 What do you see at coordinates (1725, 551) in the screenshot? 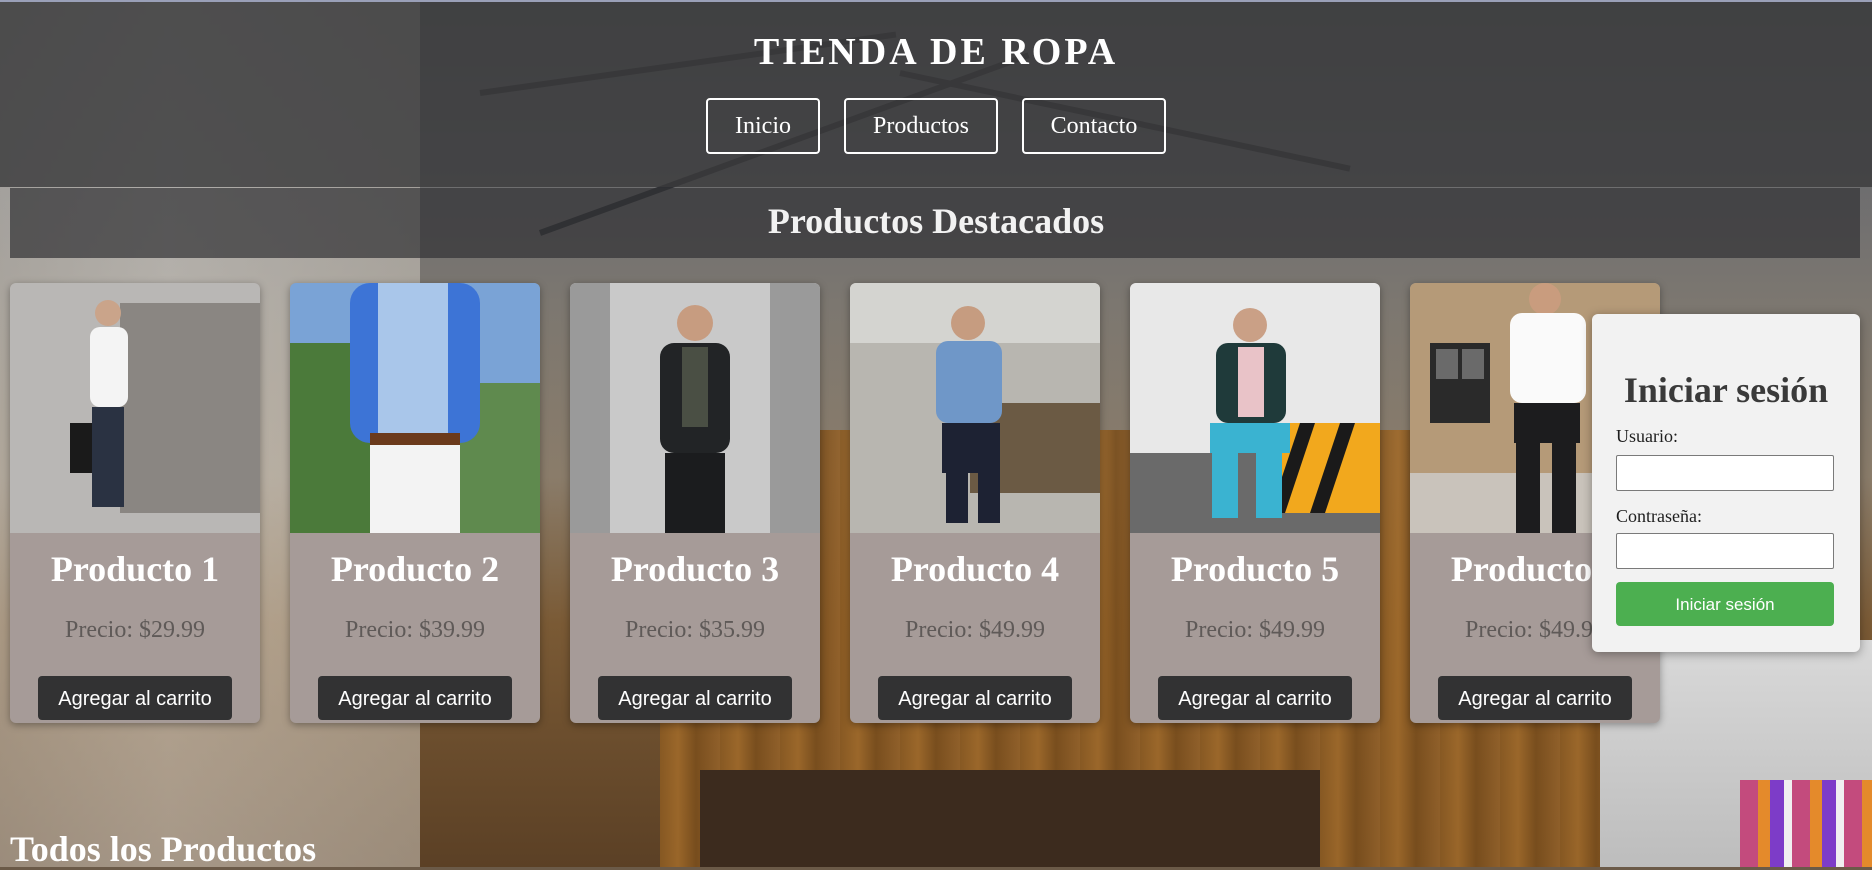
I see `password-input` at bounding box center [1725, 551].